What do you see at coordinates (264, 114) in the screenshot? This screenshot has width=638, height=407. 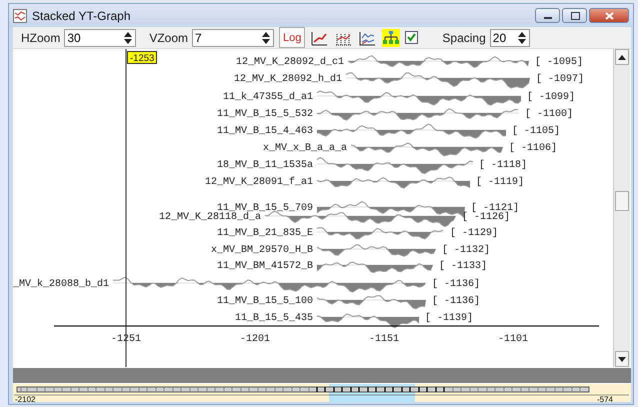 I see `trace-label: 11_MV_B_15_5_532` at bounding box center [264, 114].